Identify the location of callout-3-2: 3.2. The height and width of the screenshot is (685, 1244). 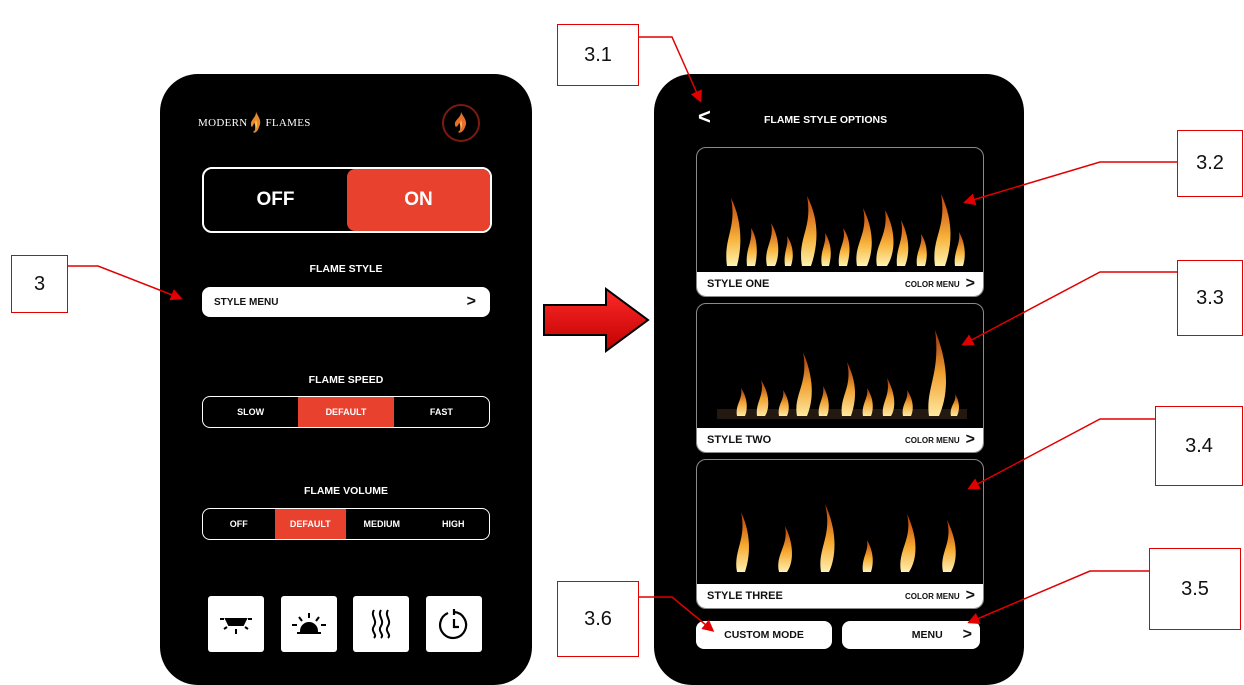
(1210, 163).